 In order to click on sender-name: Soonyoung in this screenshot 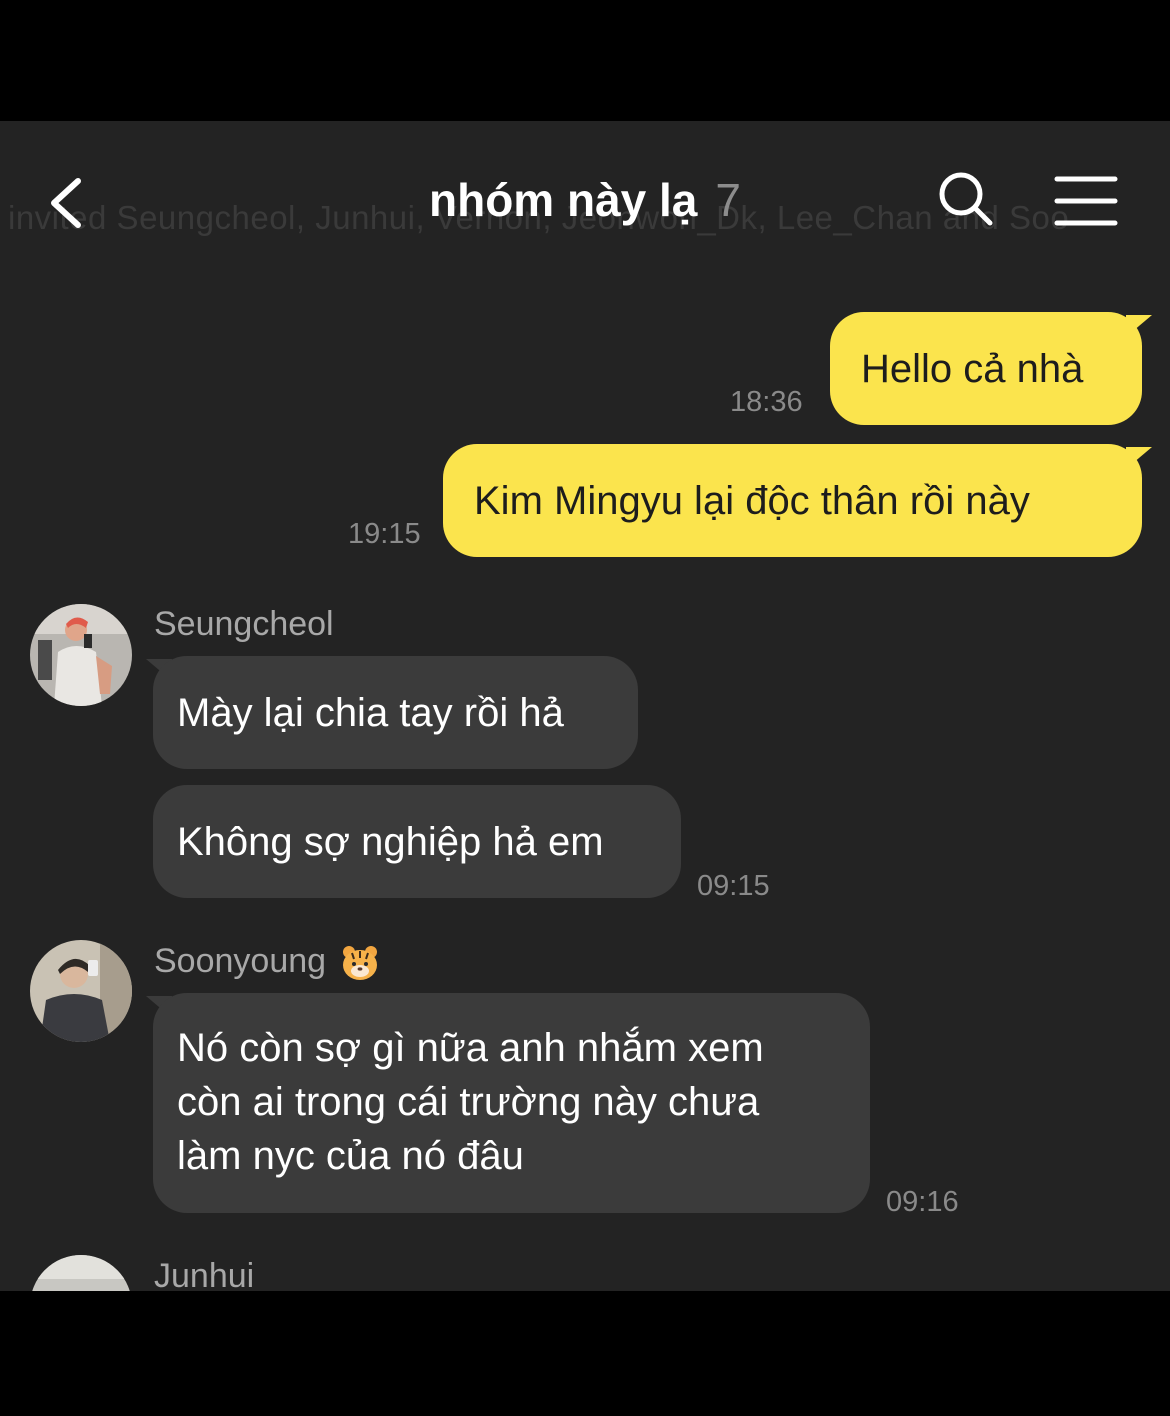, I will do `click(267, 962)`.